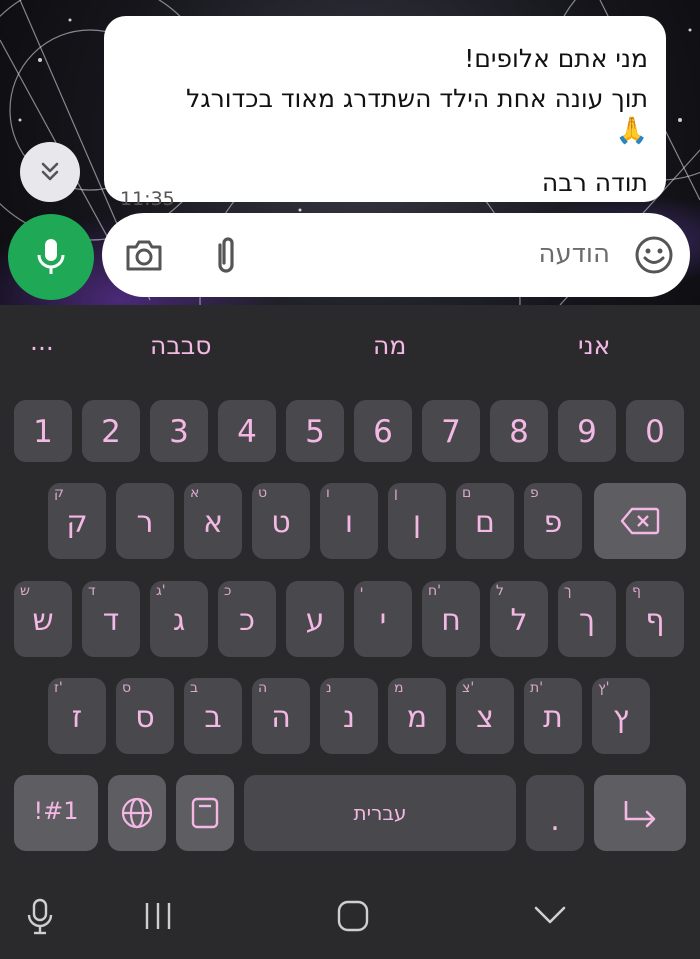 The image size is (700, 959). Describe the element at coordinates (556, 58) in the screenshot. I see `message-line: מני אתם אלופים!` at that location.